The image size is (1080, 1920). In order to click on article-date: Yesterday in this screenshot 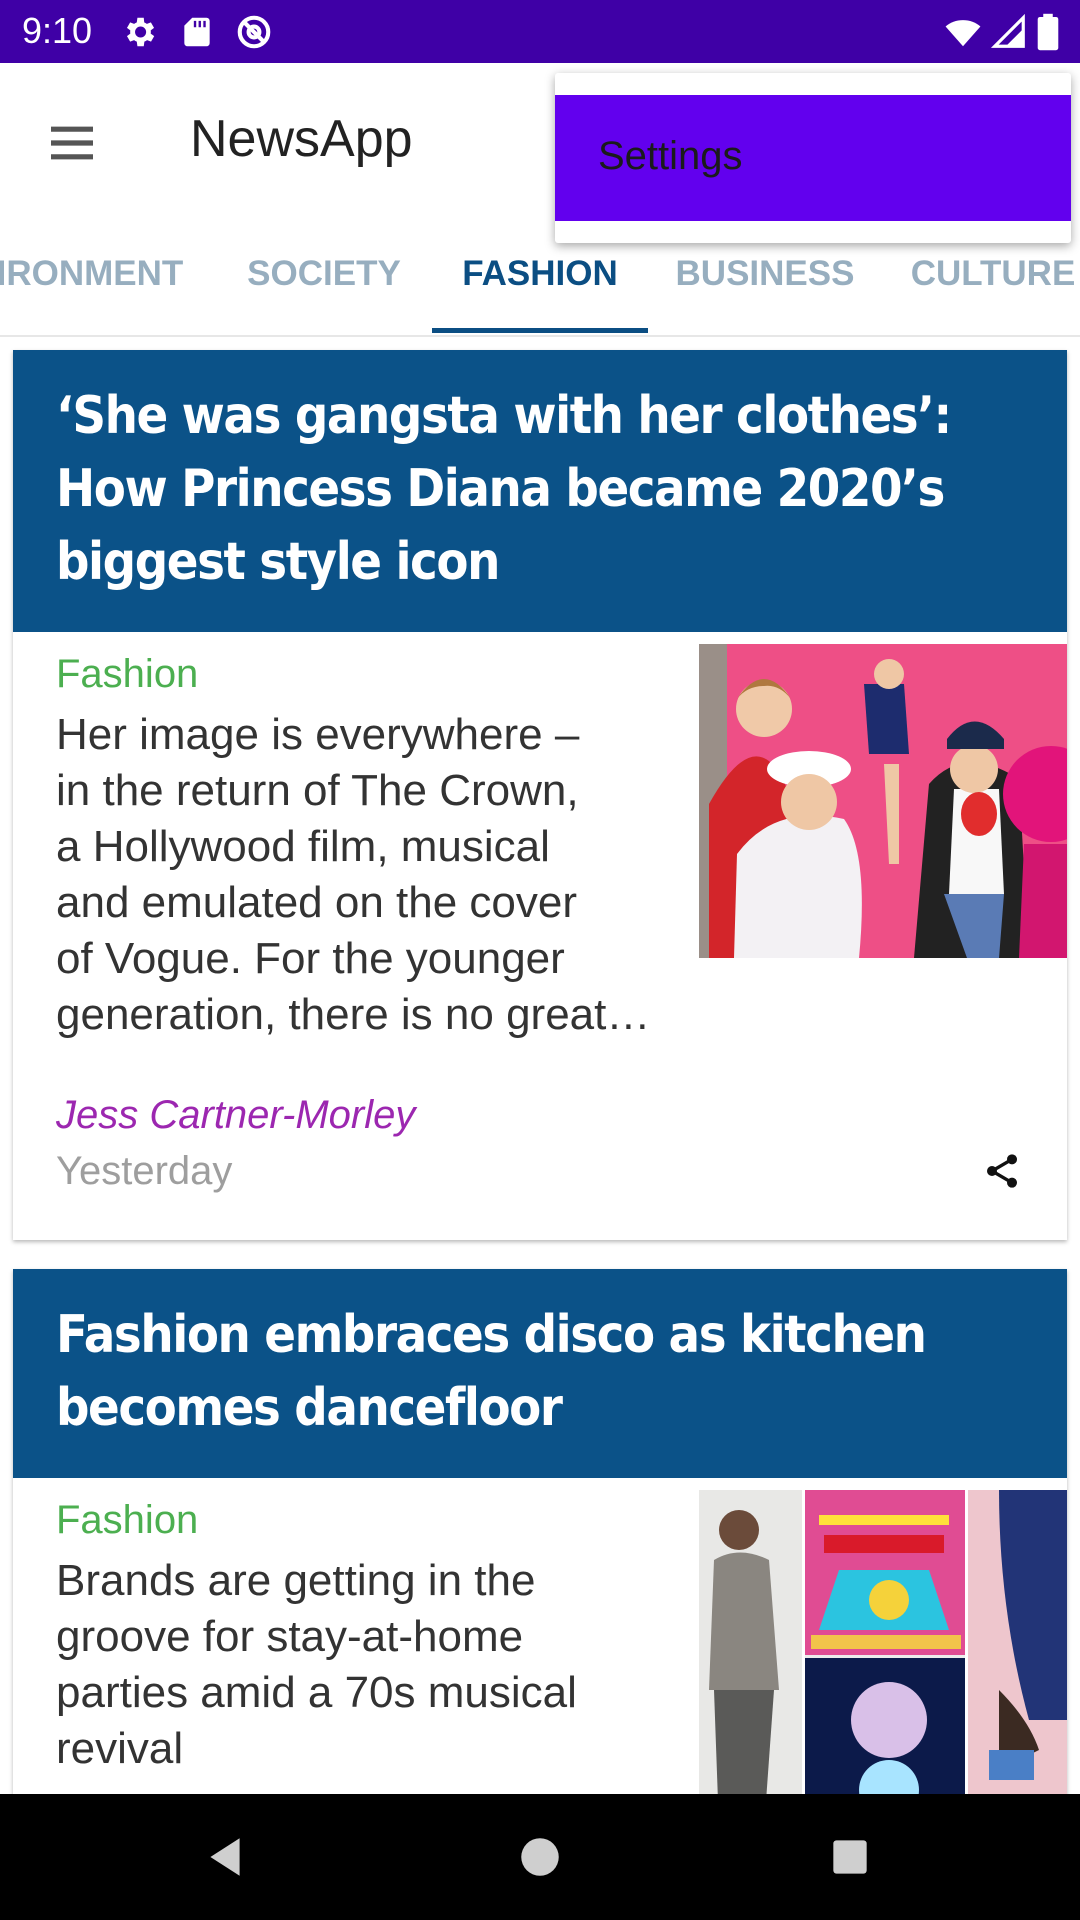, I will do `click(144, 1171)`.